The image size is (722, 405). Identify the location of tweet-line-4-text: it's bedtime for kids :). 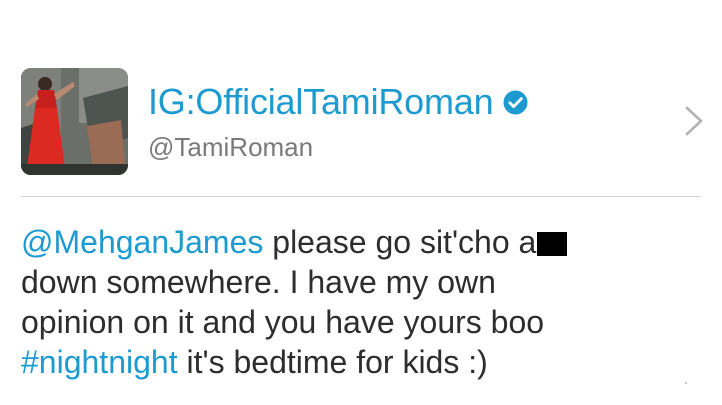
(332, 362).